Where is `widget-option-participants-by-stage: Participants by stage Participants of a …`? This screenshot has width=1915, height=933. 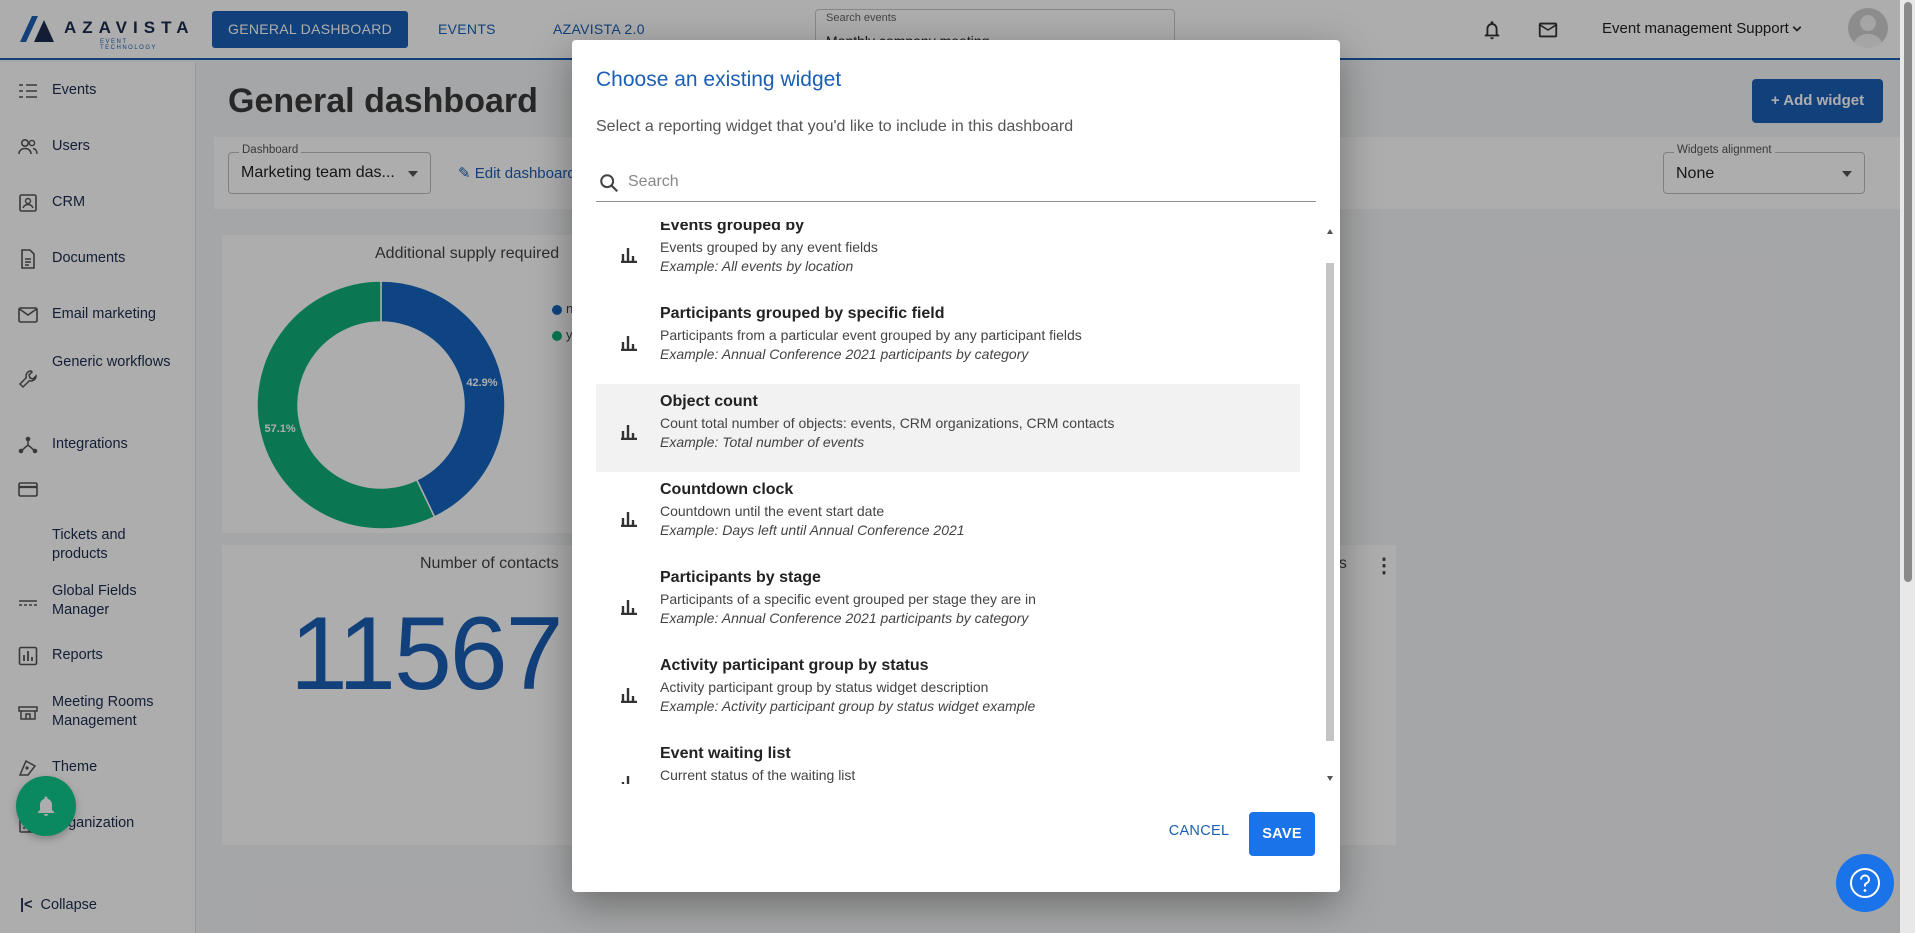
widget-option-participants-by-stage: Participants by stage Participants of a … is located at coordinates (948, 613).